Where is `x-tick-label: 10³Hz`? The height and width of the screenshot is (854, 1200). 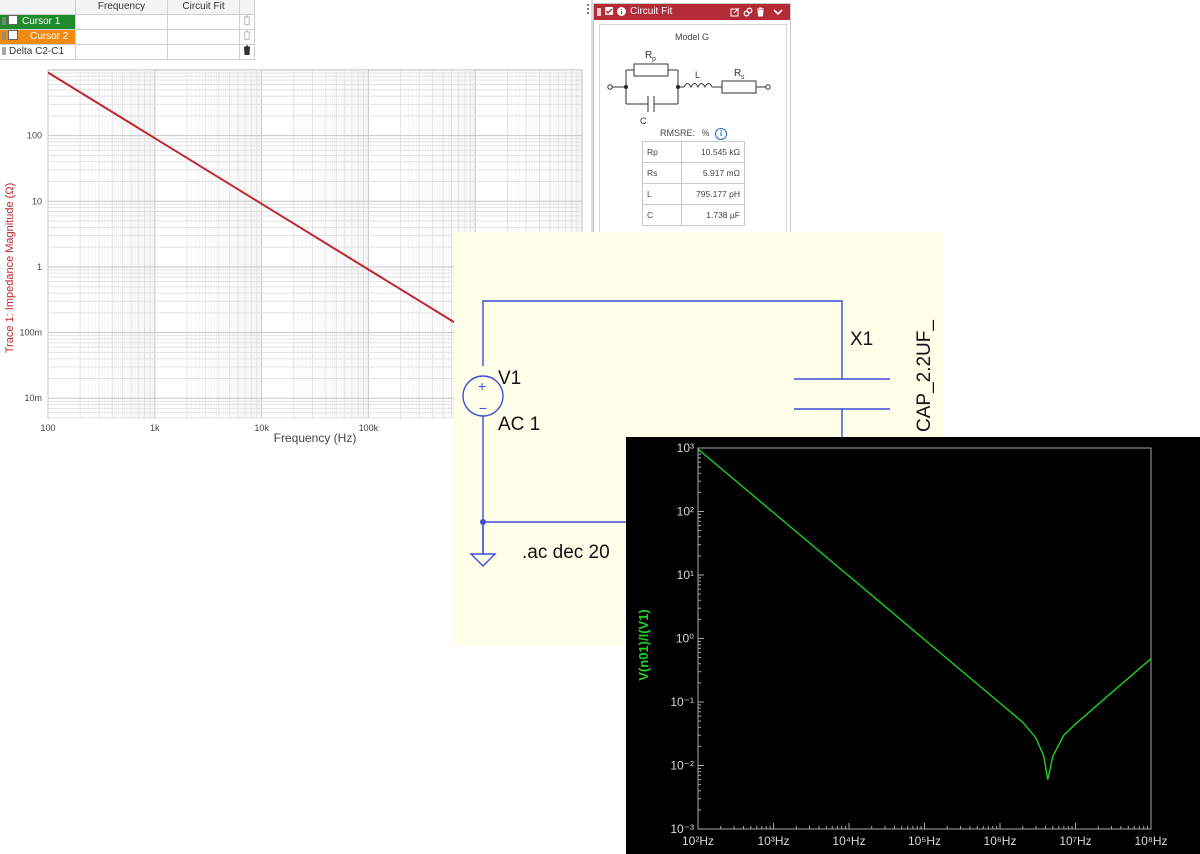 x-tick-label: 10³Hz is located at coordinates (773, 841).